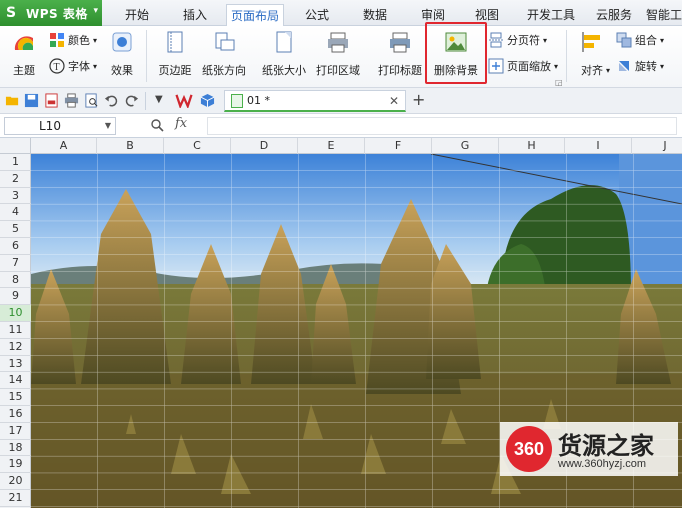  What do you see at coordinates (15, 313) in the screenshot?
I see `row-header-selected: 10` at bounding box center [15, 313].